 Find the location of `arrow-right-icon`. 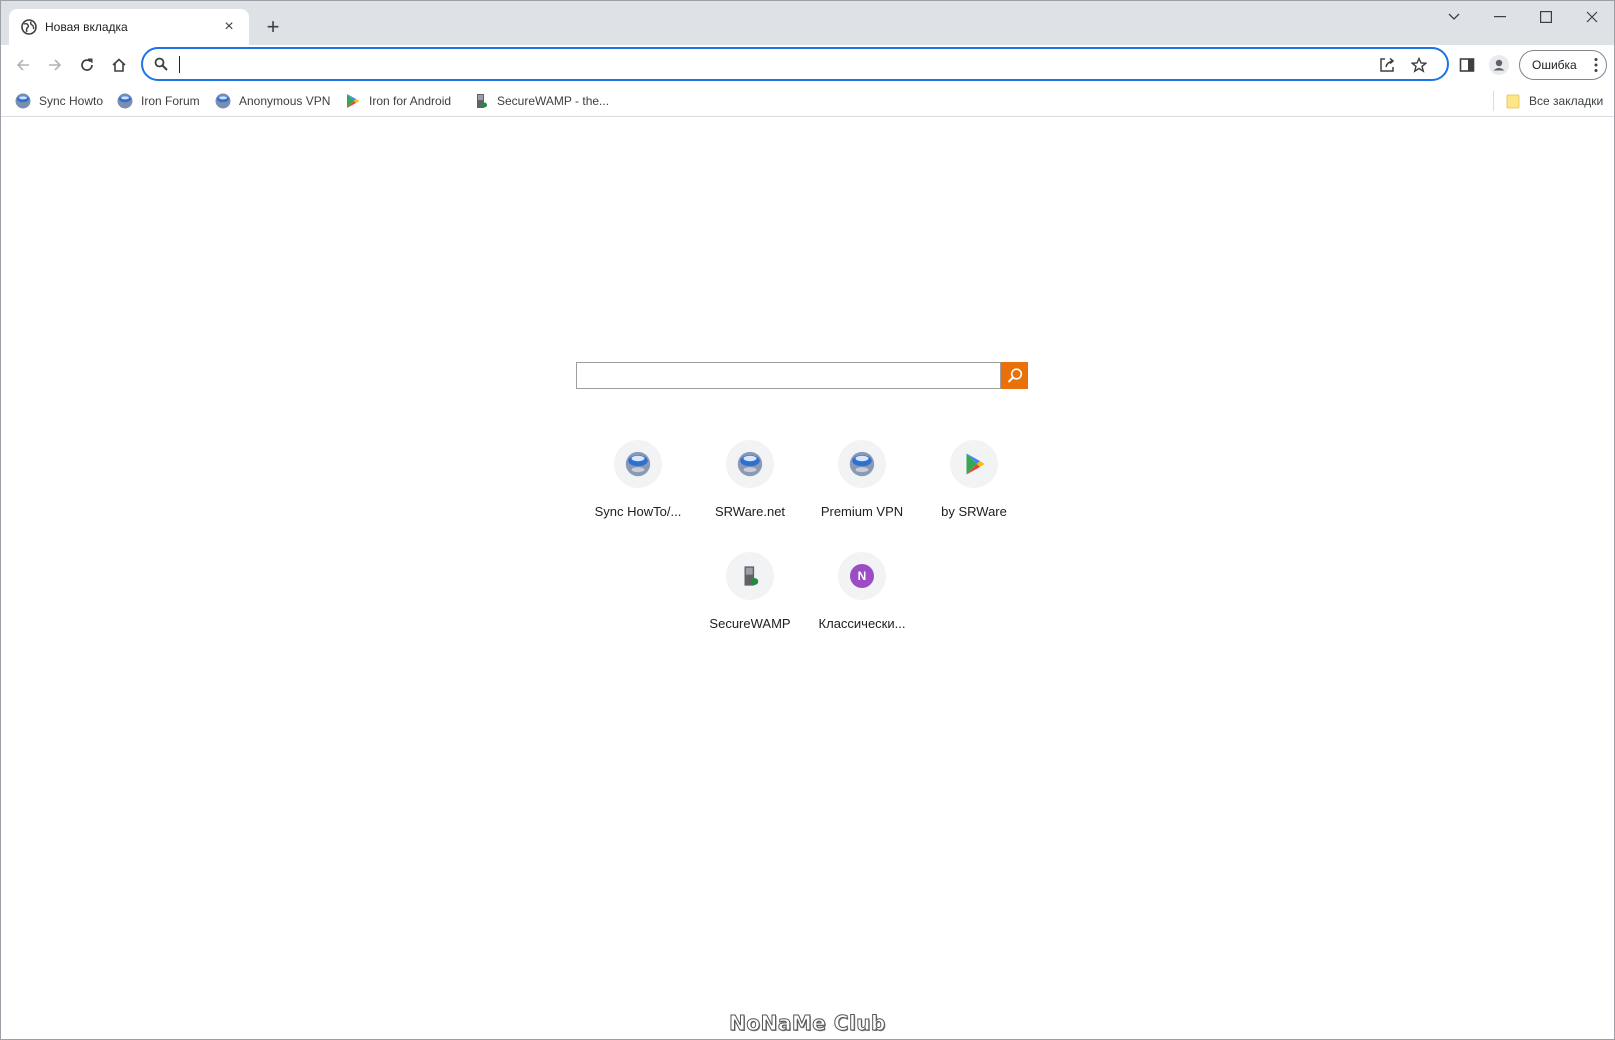

arrow-right-icon is located at coordinates (55, 65).